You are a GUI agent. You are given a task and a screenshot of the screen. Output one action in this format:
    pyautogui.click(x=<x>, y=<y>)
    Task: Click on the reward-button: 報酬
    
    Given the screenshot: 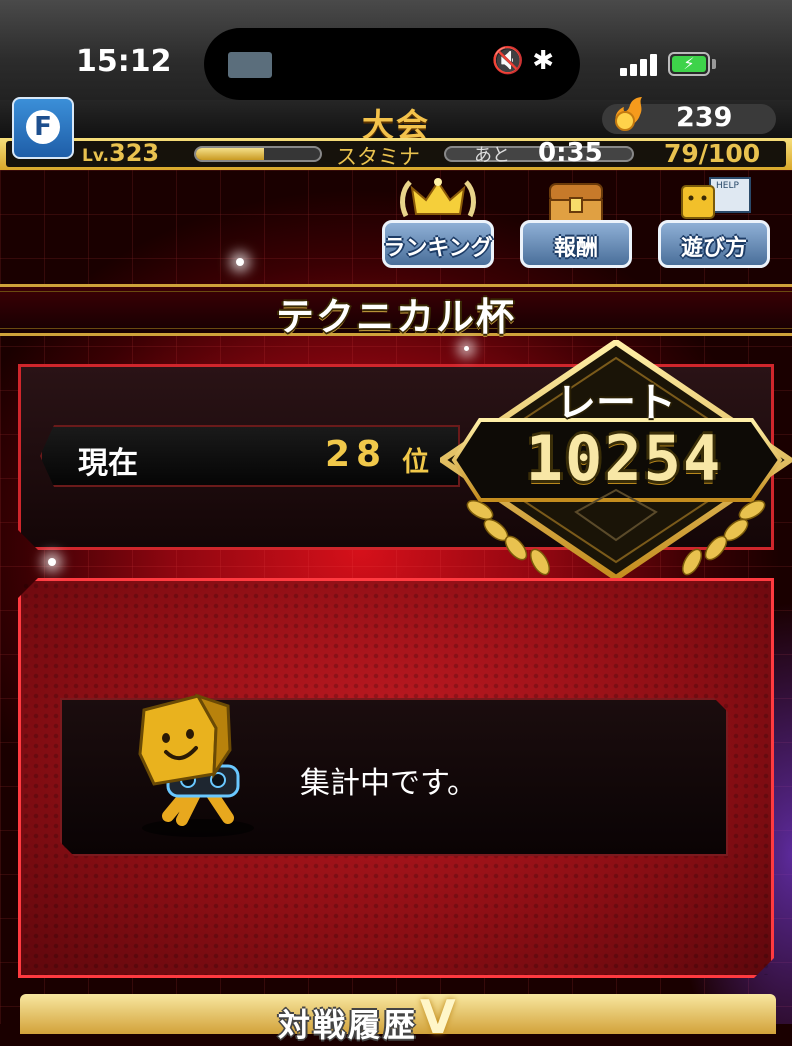 What is the action you would take?
    pyautogui.click(x=576, y=222)
    